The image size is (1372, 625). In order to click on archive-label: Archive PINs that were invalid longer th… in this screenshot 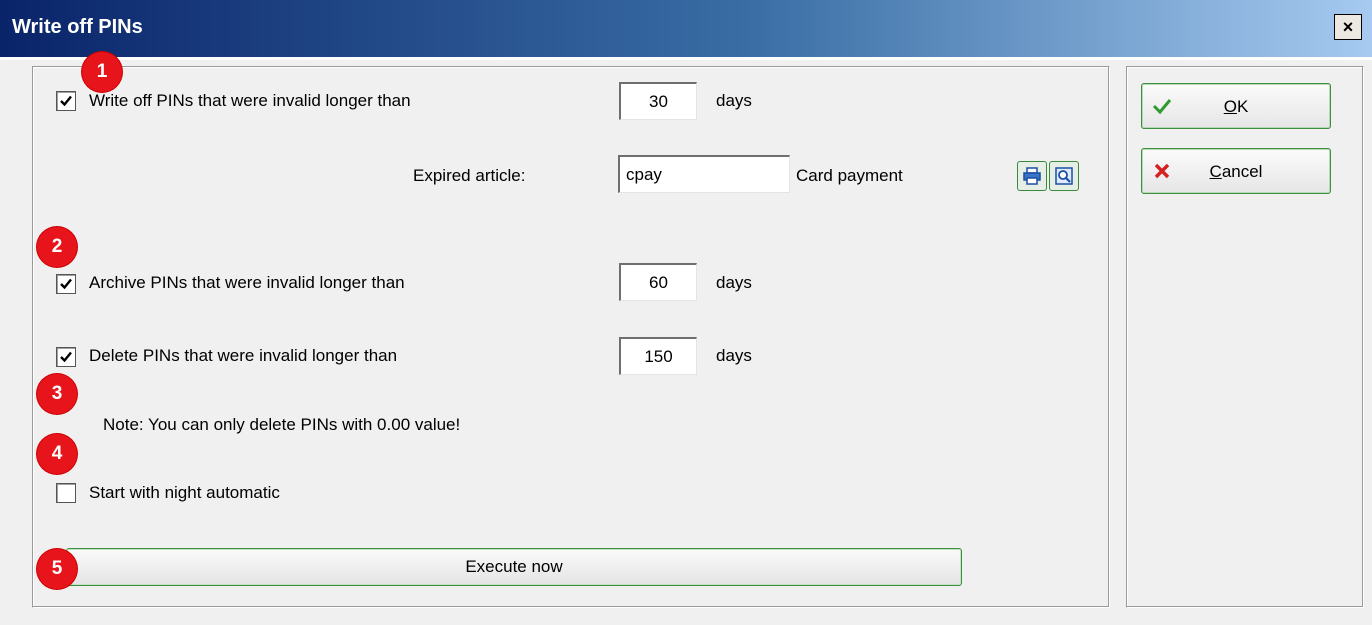, I will do `click(247, 282)`.